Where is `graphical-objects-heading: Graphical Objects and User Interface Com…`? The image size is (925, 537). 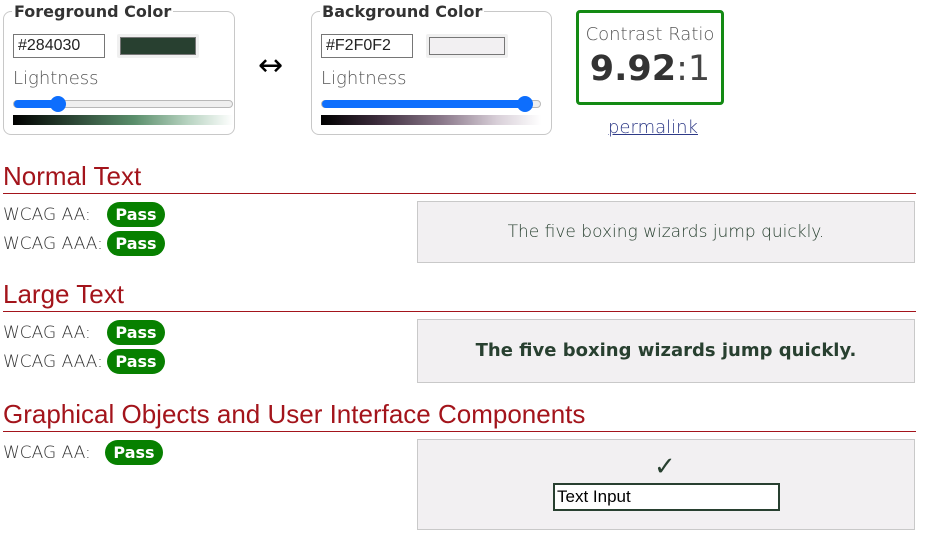
graphical-objects-heading: Graphical Objects and User Interface Com… is located at coordinates (459, 415).